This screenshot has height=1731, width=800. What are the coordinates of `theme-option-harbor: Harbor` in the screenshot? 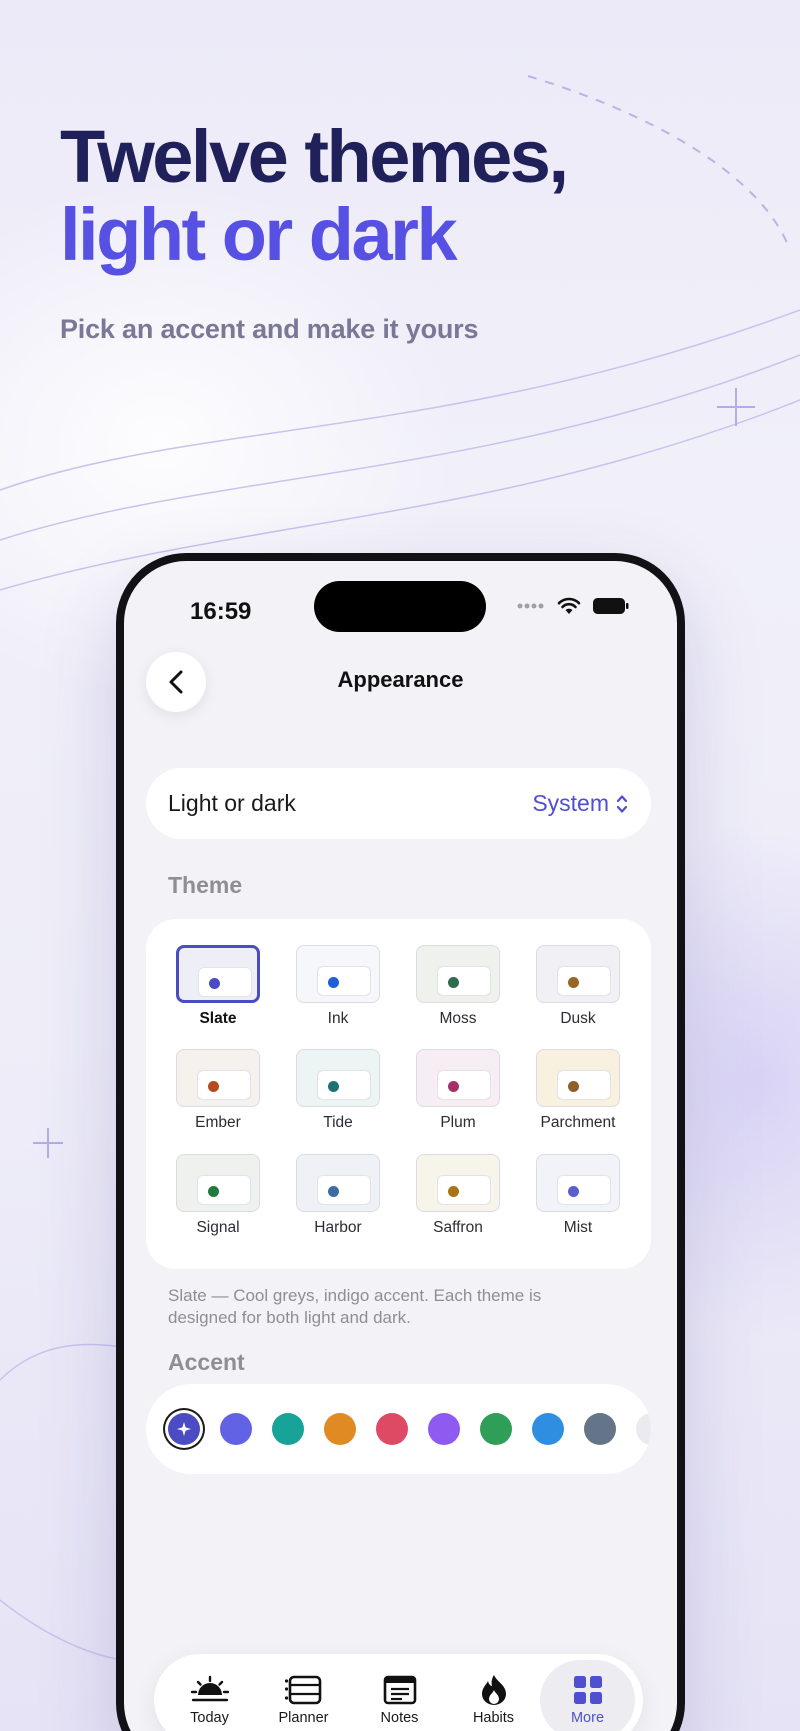 It's located at (338, 1195).